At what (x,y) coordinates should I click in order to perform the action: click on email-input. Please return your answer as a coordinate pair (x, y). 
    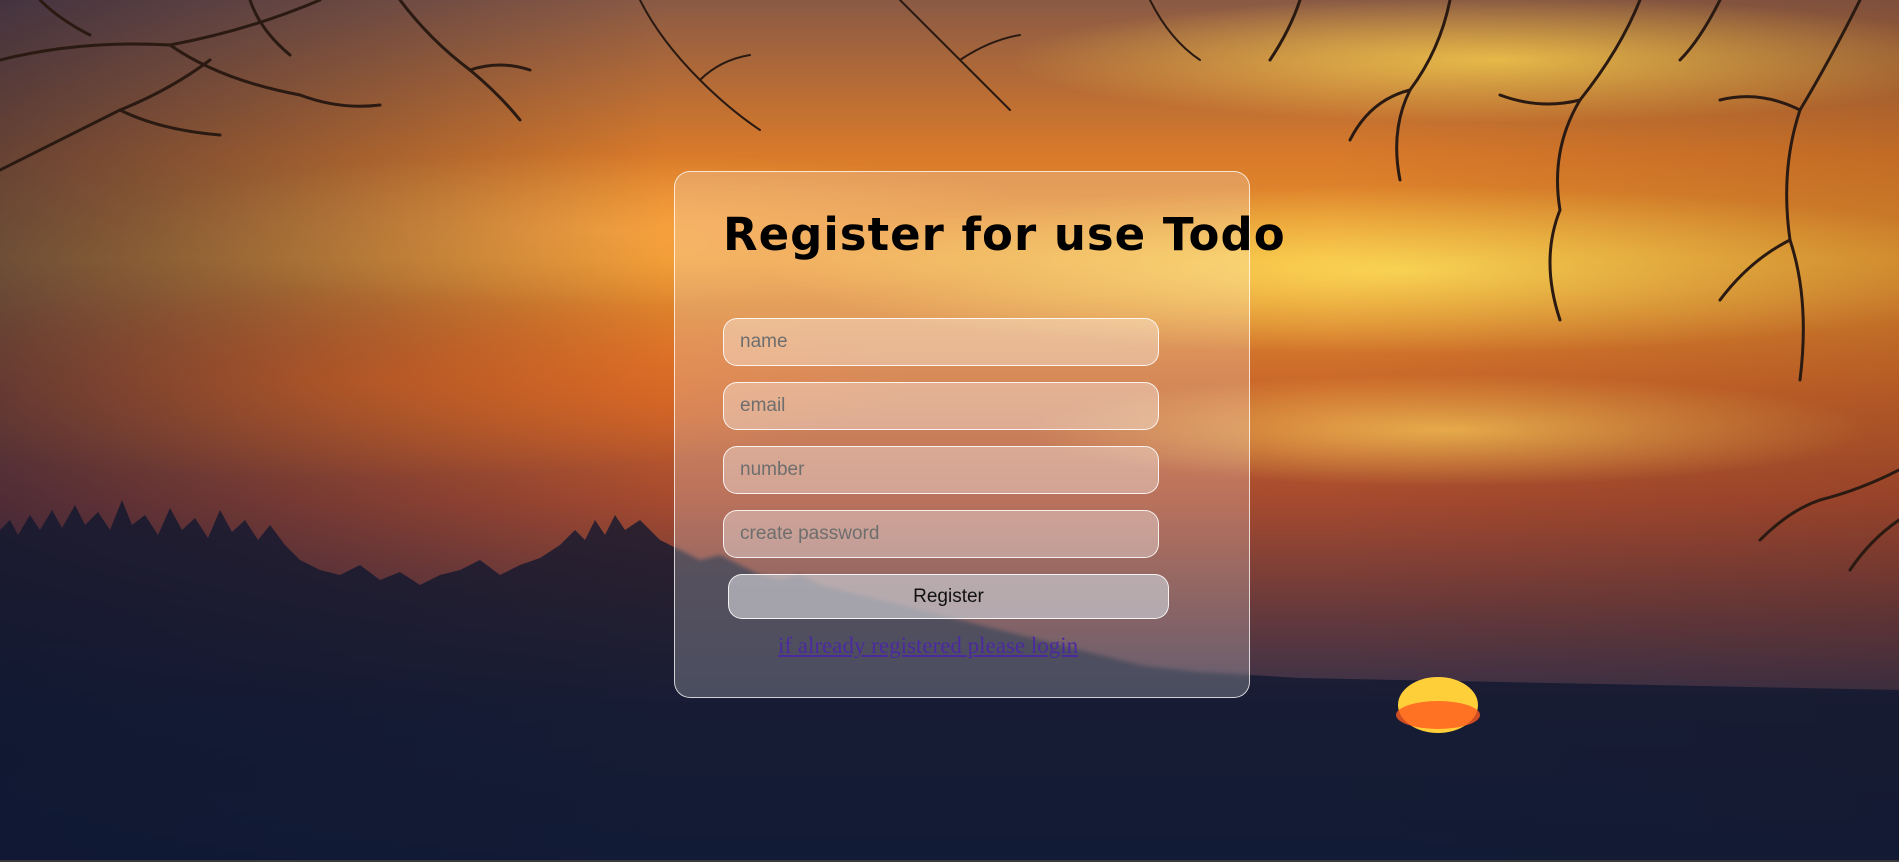
    Looking at the image, I should click on (941, 406).